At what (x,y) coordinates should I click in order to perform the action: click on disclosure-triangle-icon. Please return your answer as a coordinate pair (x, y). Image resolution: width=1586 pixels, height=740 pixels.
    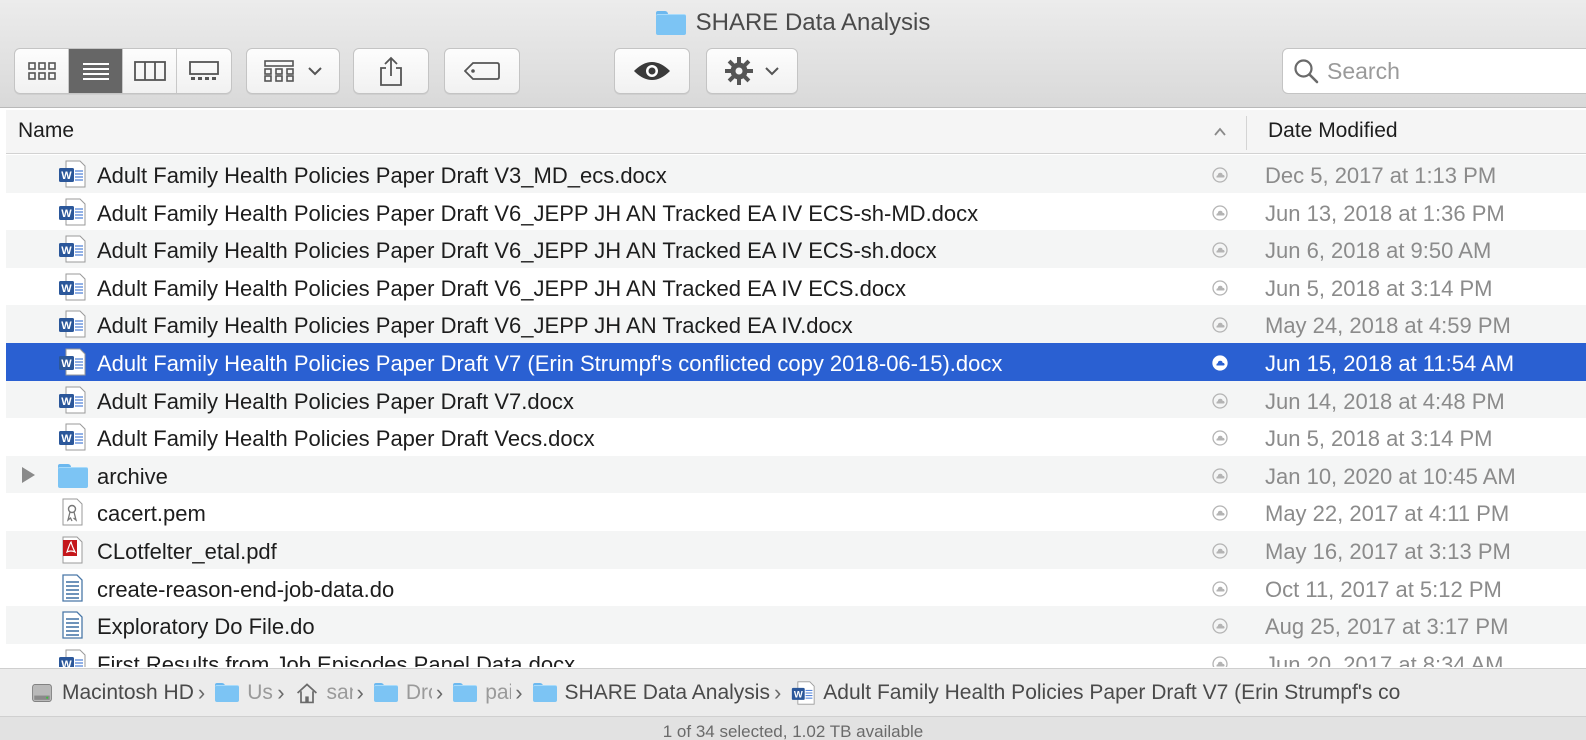
    Looking at the image, I should click on (28, 474).